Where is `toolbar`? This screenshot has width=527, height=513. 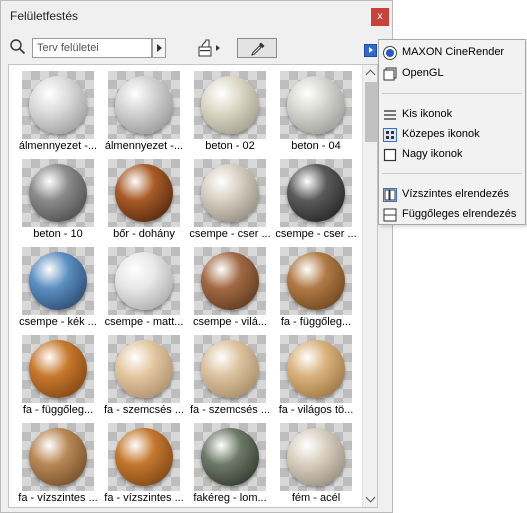
toolbar is located at coordinates (196, 48).